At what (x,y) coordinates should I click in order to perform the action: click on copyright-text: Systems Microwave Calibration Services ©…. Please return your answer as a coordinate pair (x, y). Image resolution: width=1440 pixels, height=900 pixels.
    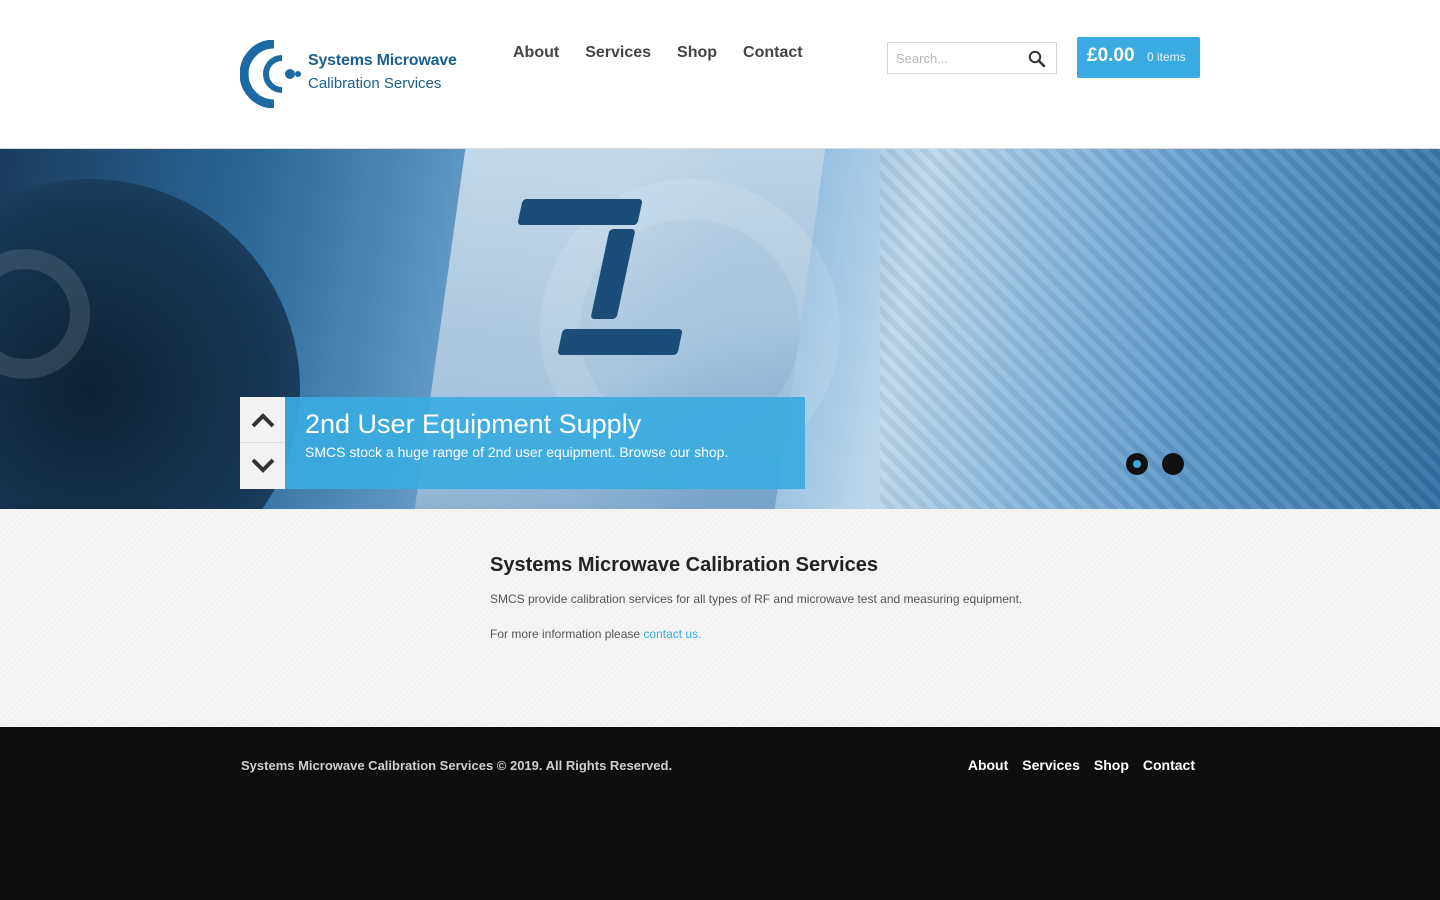
    Looking at the image, I should click on (457, 765).